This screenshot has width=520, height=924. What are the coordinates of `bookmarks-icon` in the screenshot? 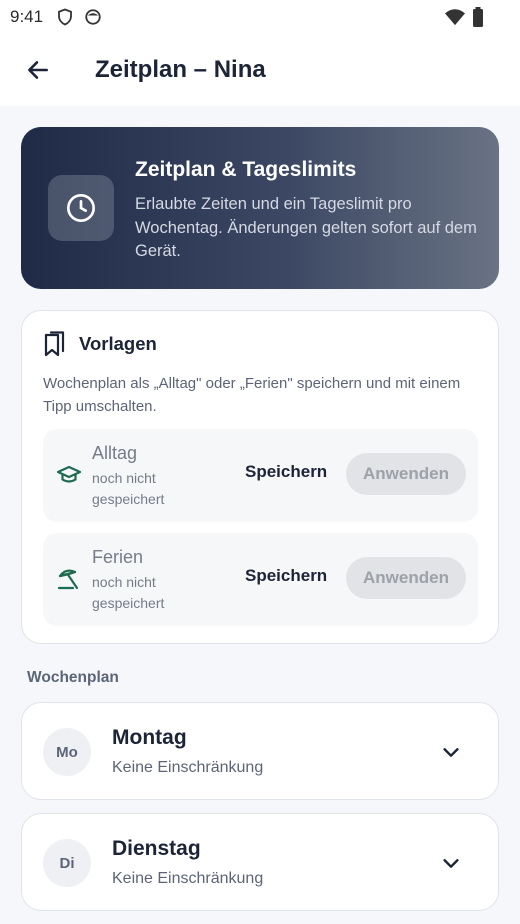 It's located at (54, 344).